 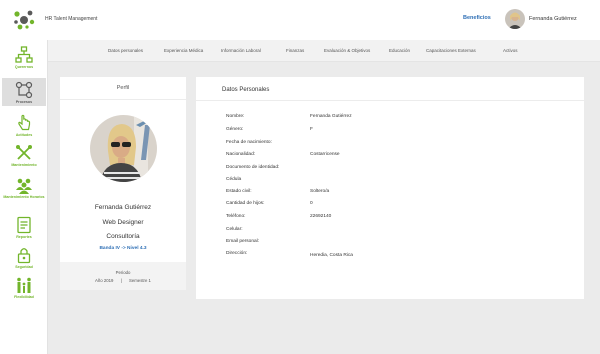 What do you see at coordinates (451, 50) in the screenshot?
I see `tab-capacitaciones-externas: Capacitaciones Externas` at bounding box center [451, 50].